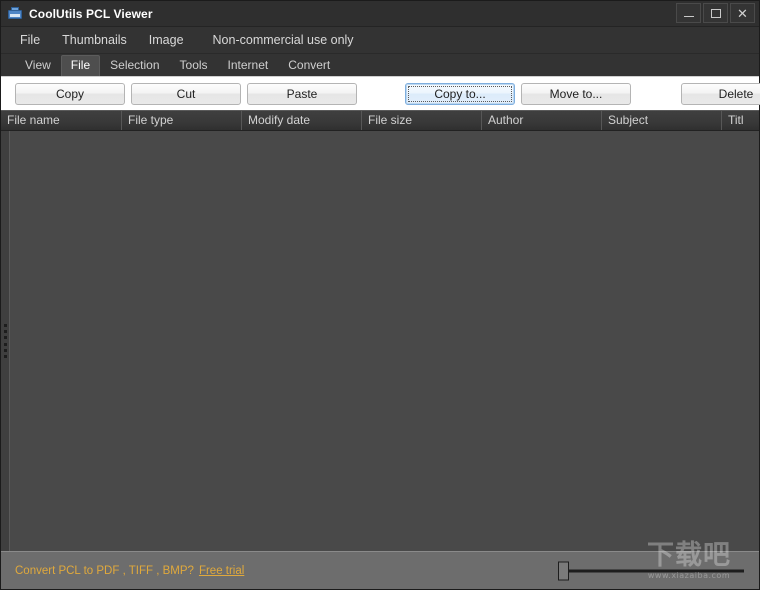 The width and height of the screenshot is (760, 590). I want to click on column-header-author: Author, so click(542, 120).